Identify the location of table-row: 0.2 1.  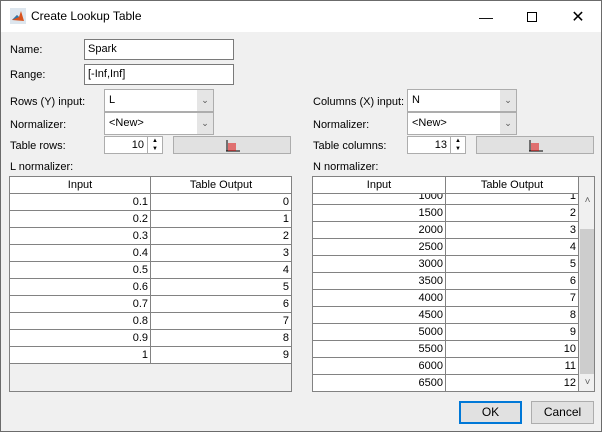
(150, 219).